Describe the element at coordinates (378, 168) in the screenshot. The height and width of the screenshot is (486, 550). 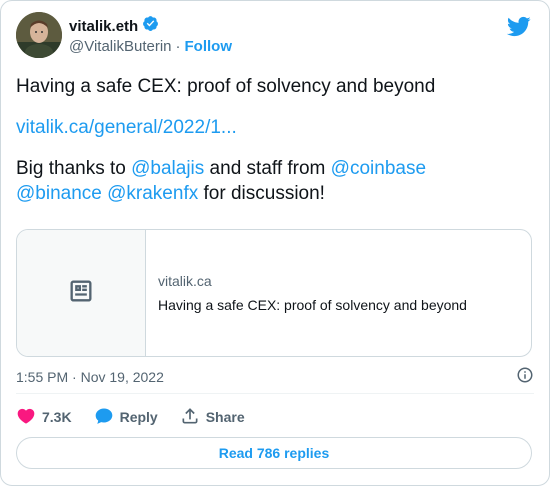
I see `mention-coinbase: @coinbase` at that location.